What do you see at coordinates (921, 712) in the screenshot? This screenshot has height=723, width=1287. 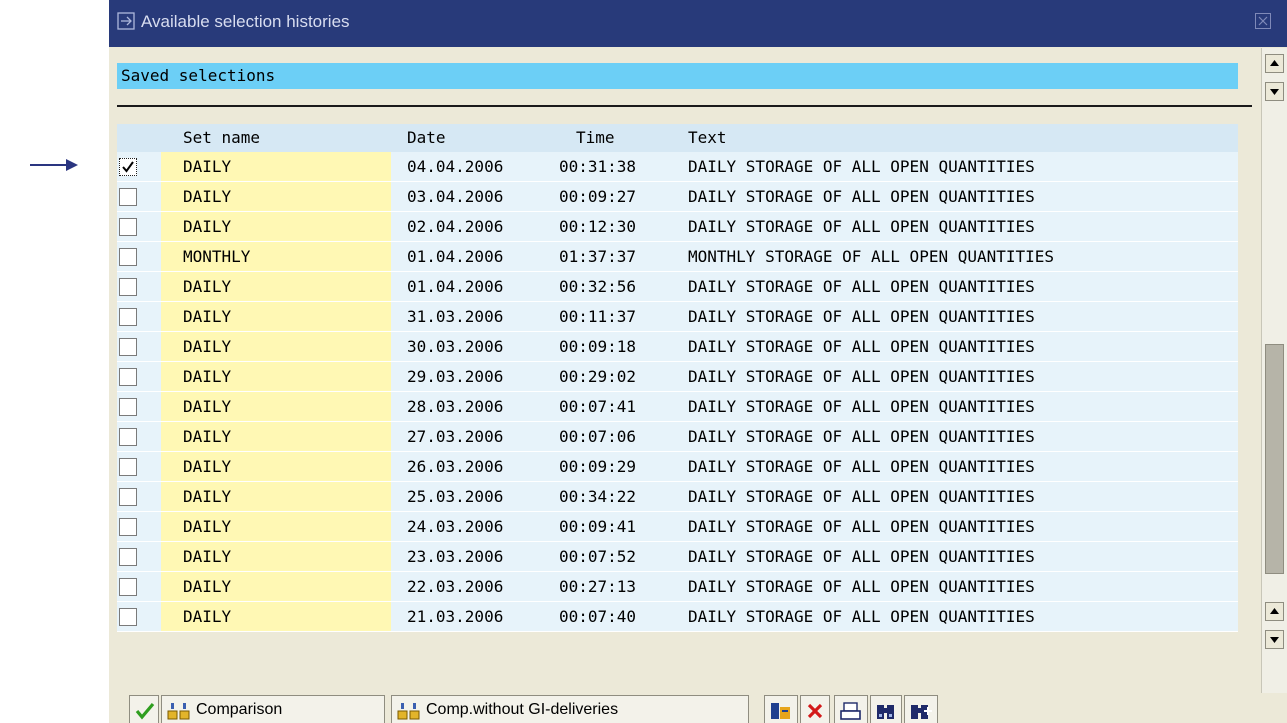 I see `find-next-icon` at bounding box center [921, 712].